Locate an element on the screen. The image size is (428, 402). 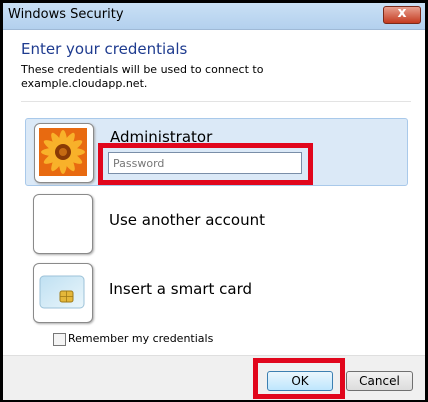
close-icon: x is located at coordinates (402, 13).